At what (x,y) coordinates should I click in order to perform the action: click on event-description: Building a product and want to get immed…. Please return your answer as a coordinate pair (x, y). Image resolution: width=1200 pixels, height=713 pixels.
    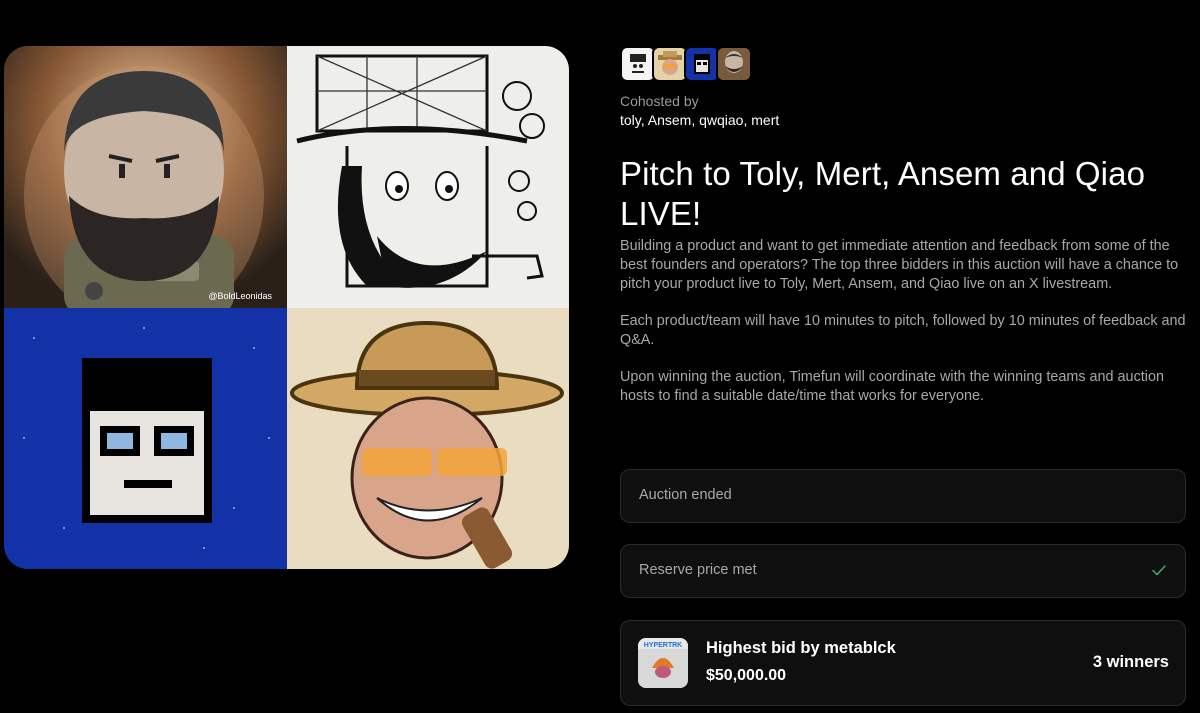
    Looking at the image, I should click on (904, 321).